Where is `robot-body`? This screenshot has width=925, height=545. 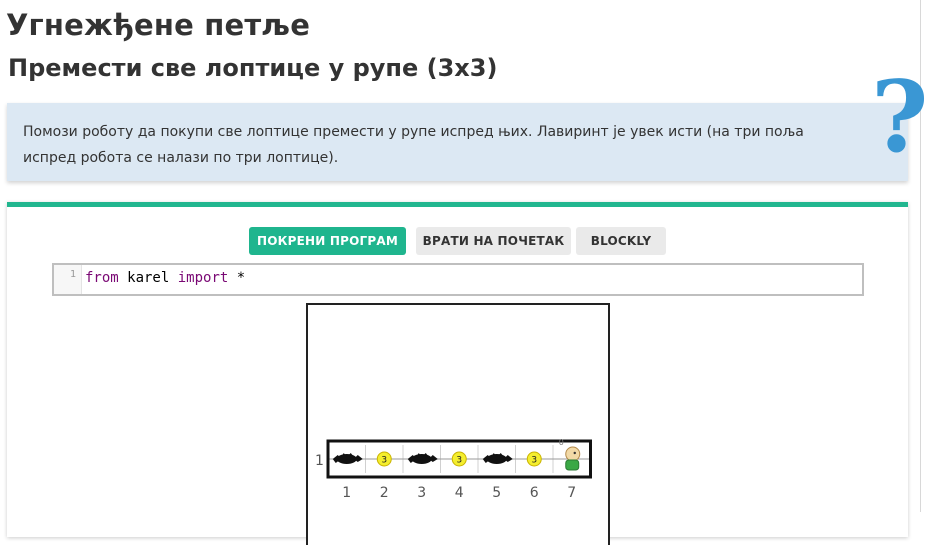 robot-body is located at coordinates (572, 465).